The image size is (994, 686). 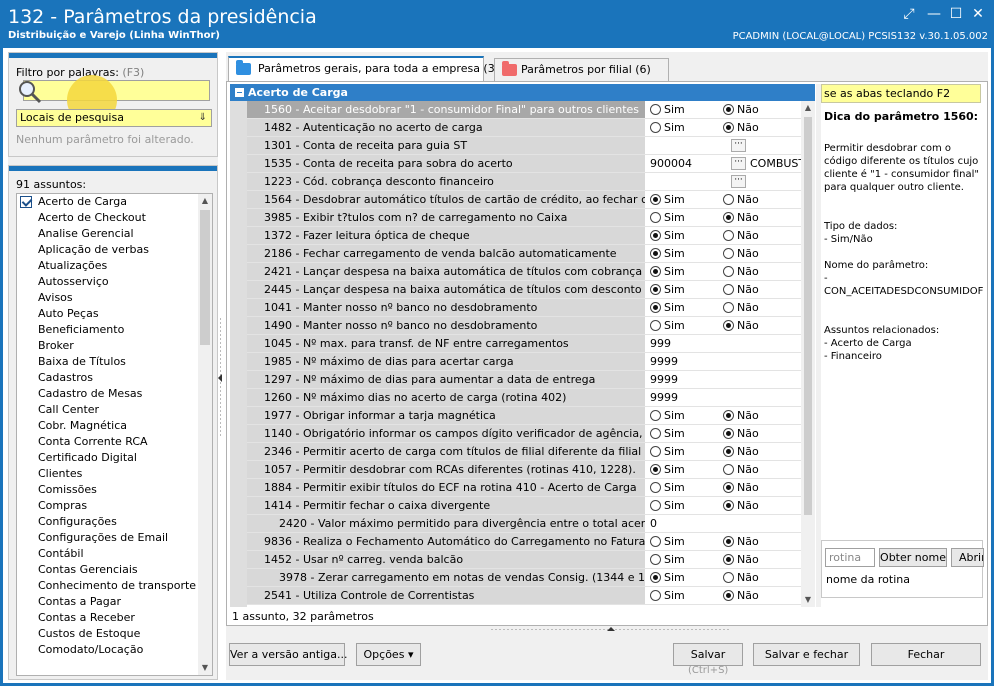 What do you see at coordinates (107, 522) in the screenshot?
I see `subject-item: Configurações` at bounding box center [107, 522].